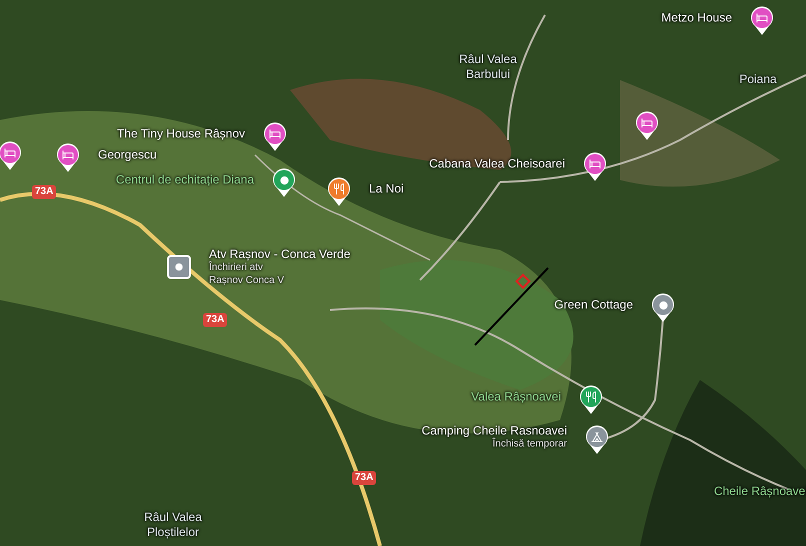 Image resolution: width=806 pixels, height=546 pixels. What do you see at coordinates (127, 155) in the screenshot?
I see `place-label: Georgescu` at bounding box center [127, 155].